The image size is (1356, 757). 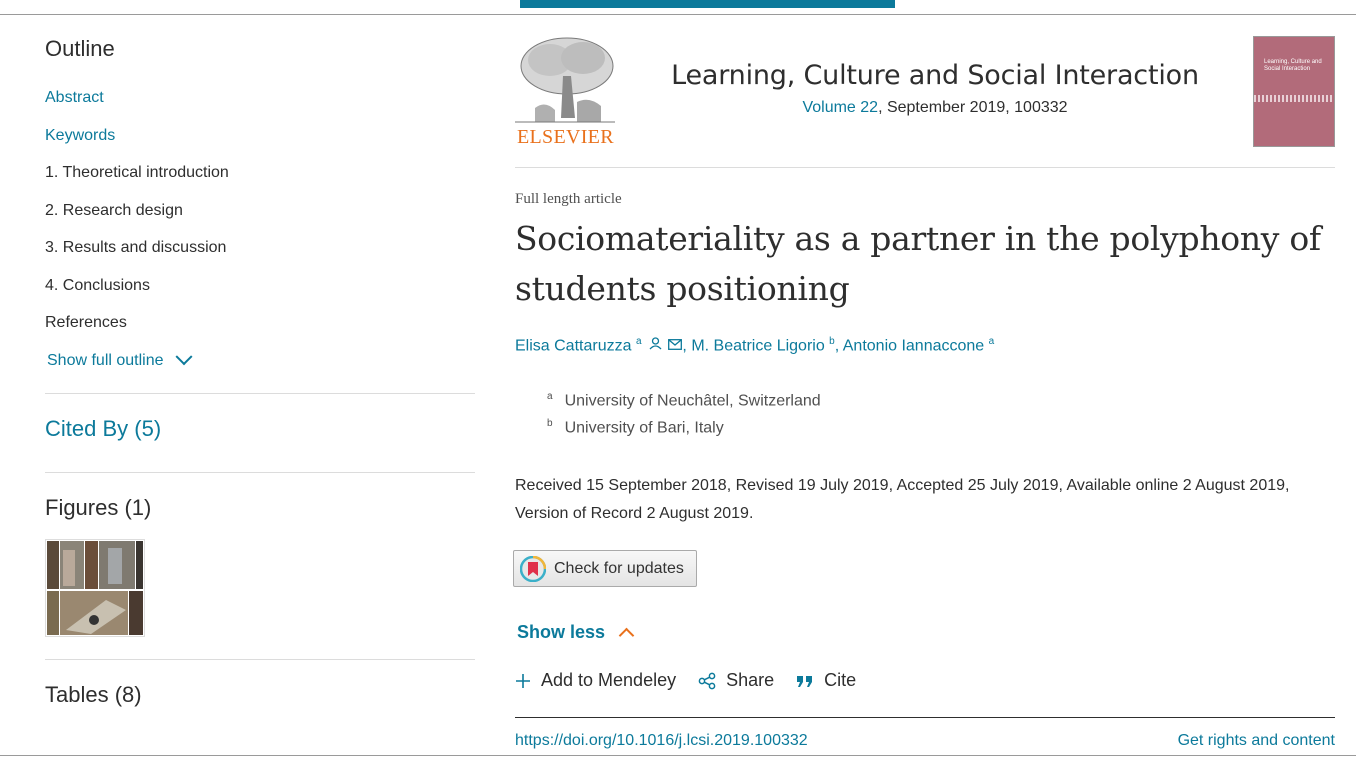 I want to click on outline-item-results: 3. Results and discussion, so click(x=260, y=257).